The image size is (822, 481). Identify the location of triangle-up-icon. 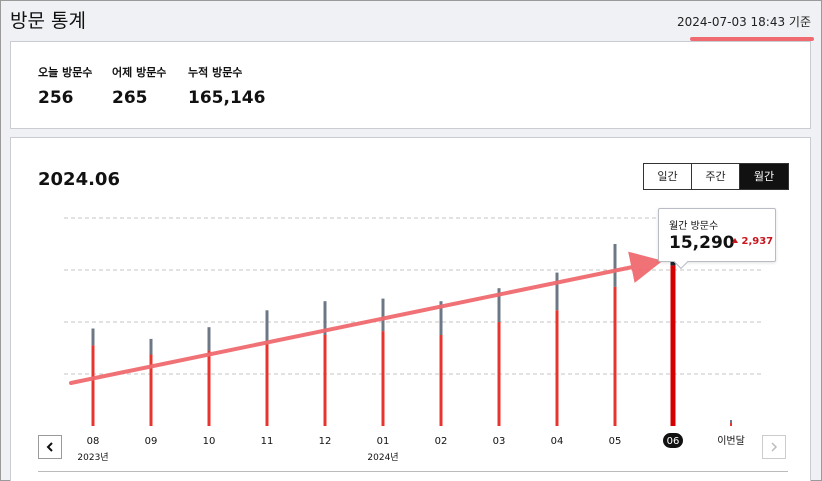
(735, 240).